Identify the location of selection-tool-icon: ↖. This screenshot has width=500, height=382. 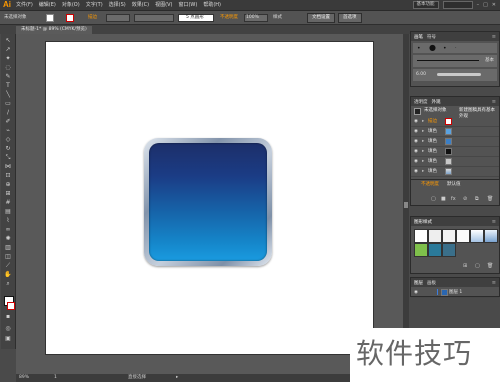
(8, 41).